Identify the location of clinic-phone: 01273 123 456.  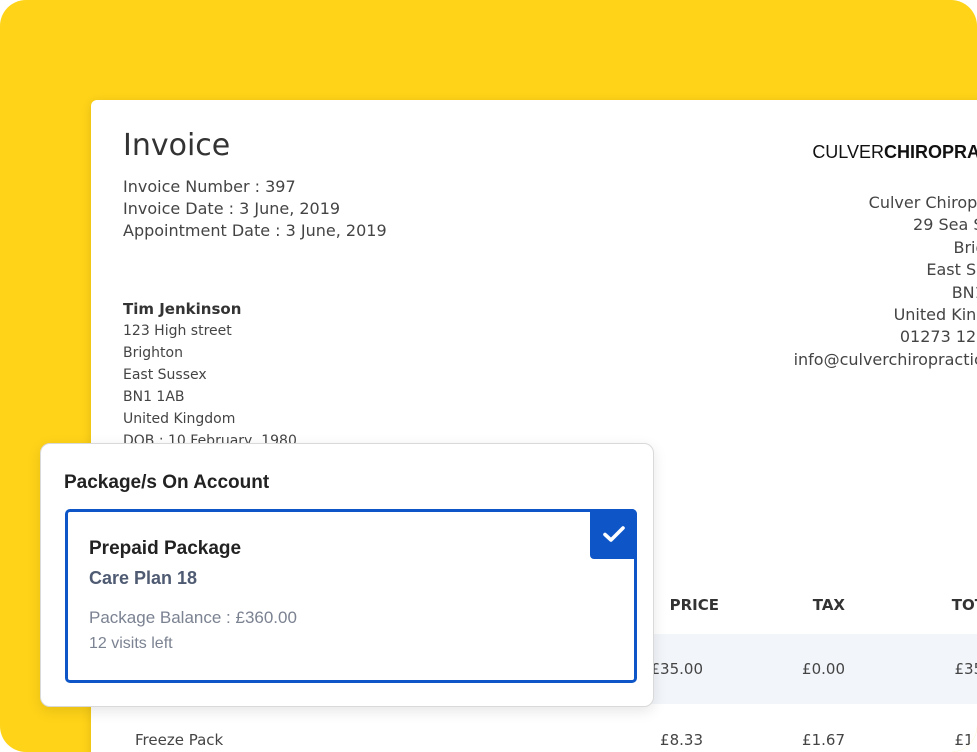
(938, 337).